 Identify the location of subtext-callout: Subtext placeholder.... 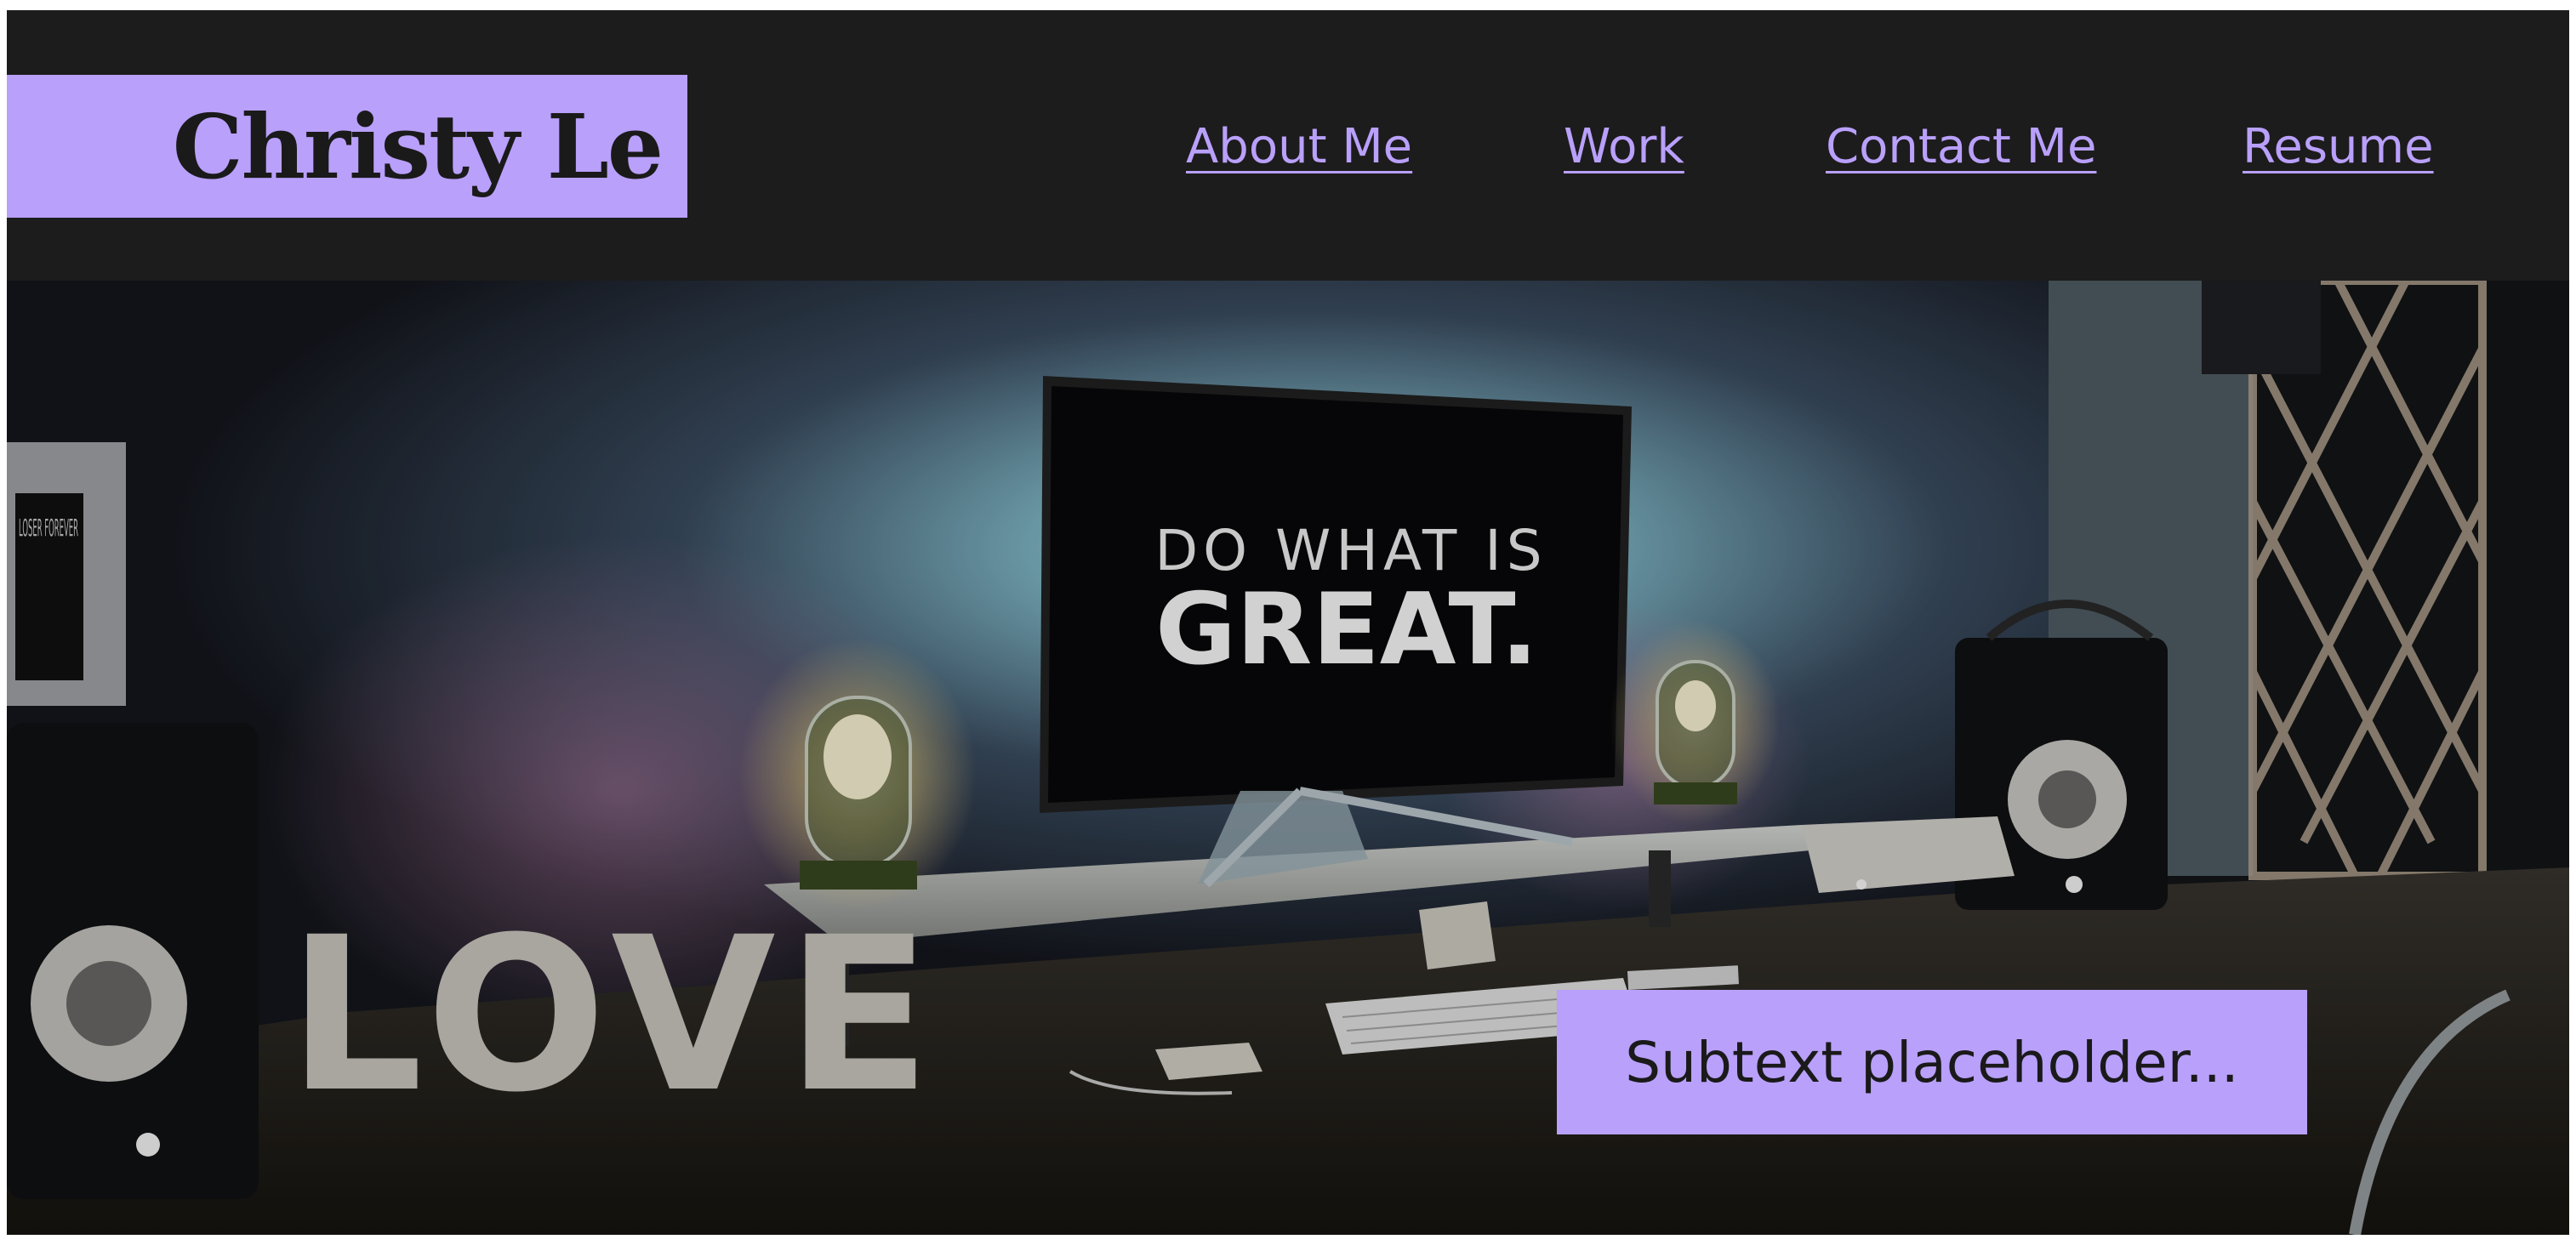
(1932, 1062).